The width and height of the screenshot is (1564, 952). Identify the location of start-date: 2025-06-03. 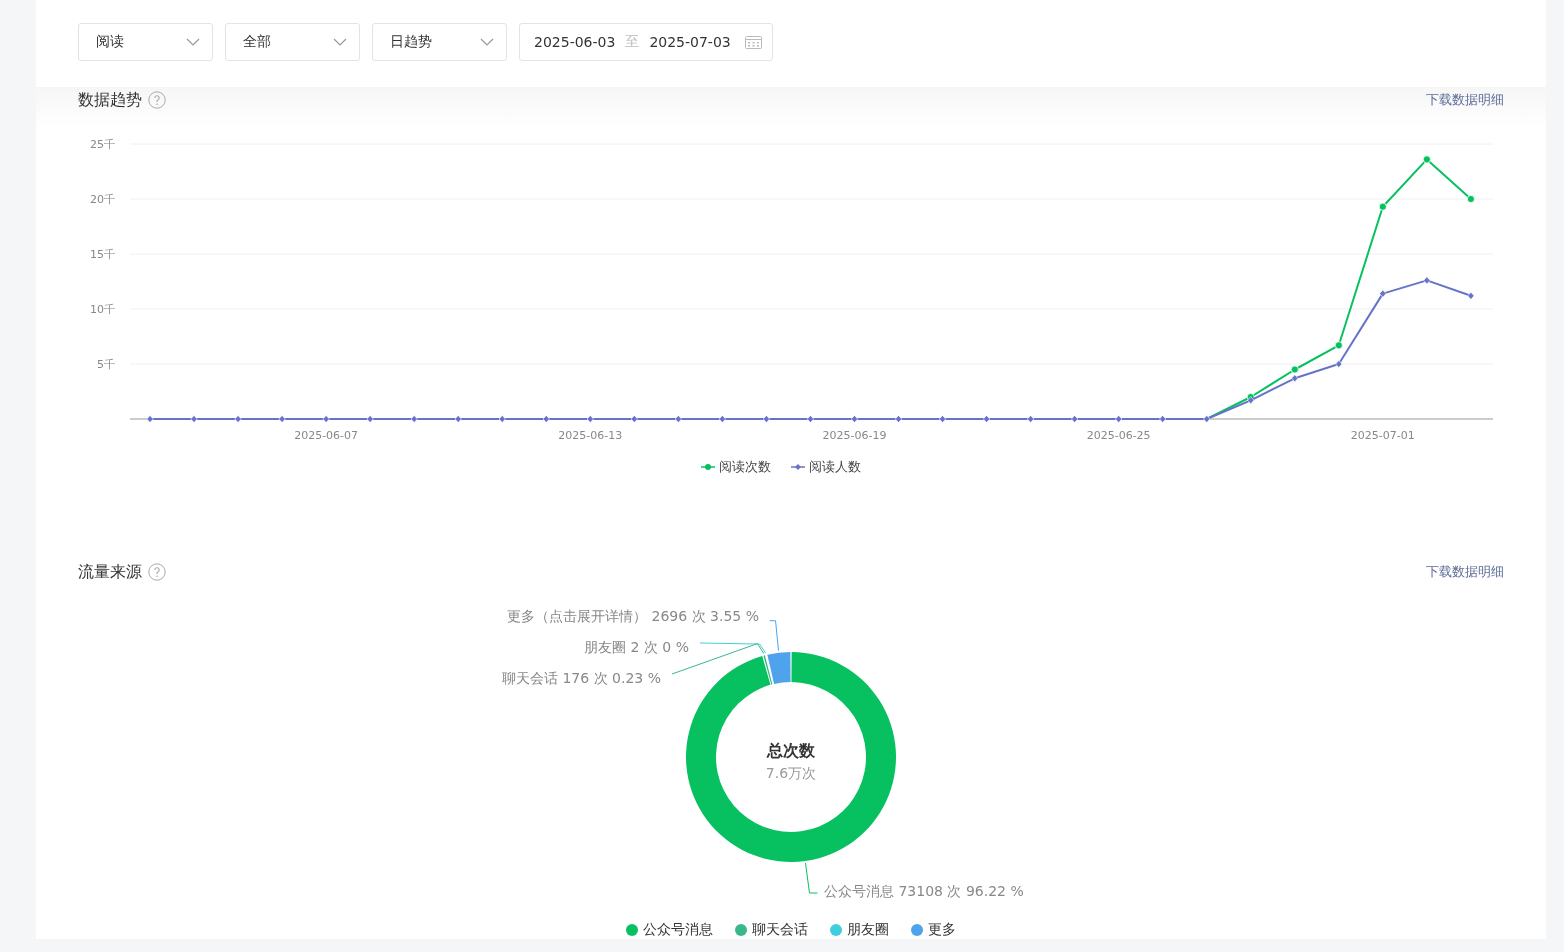
(575, 42).